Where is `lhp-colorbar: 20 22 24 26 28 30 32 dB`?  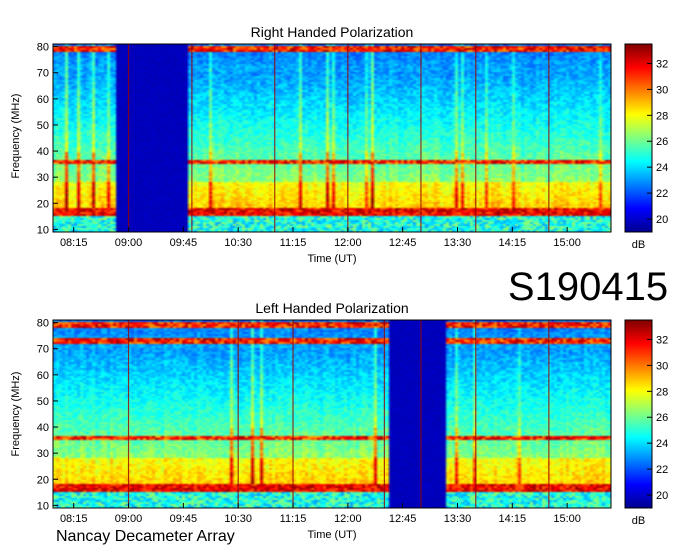
lhp-colorbar: 20 22 24 26 28 30 32 dB is located at coordinates (646, 423).